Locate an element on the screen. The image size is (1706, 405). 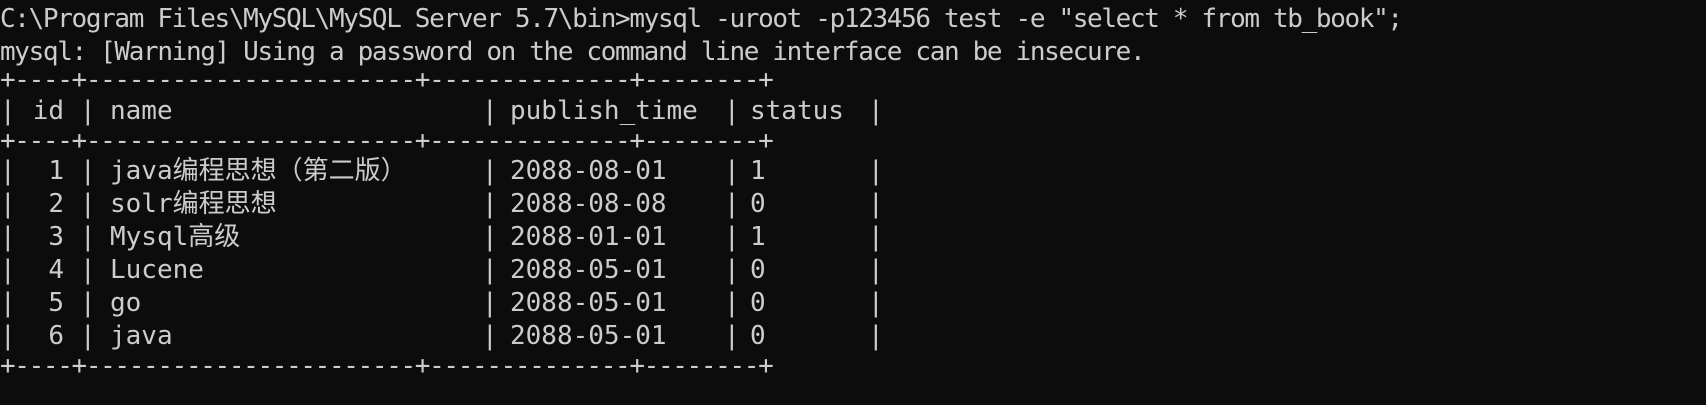
row-publish-time: 2088-08-01 is located at coordinates (588, 171).